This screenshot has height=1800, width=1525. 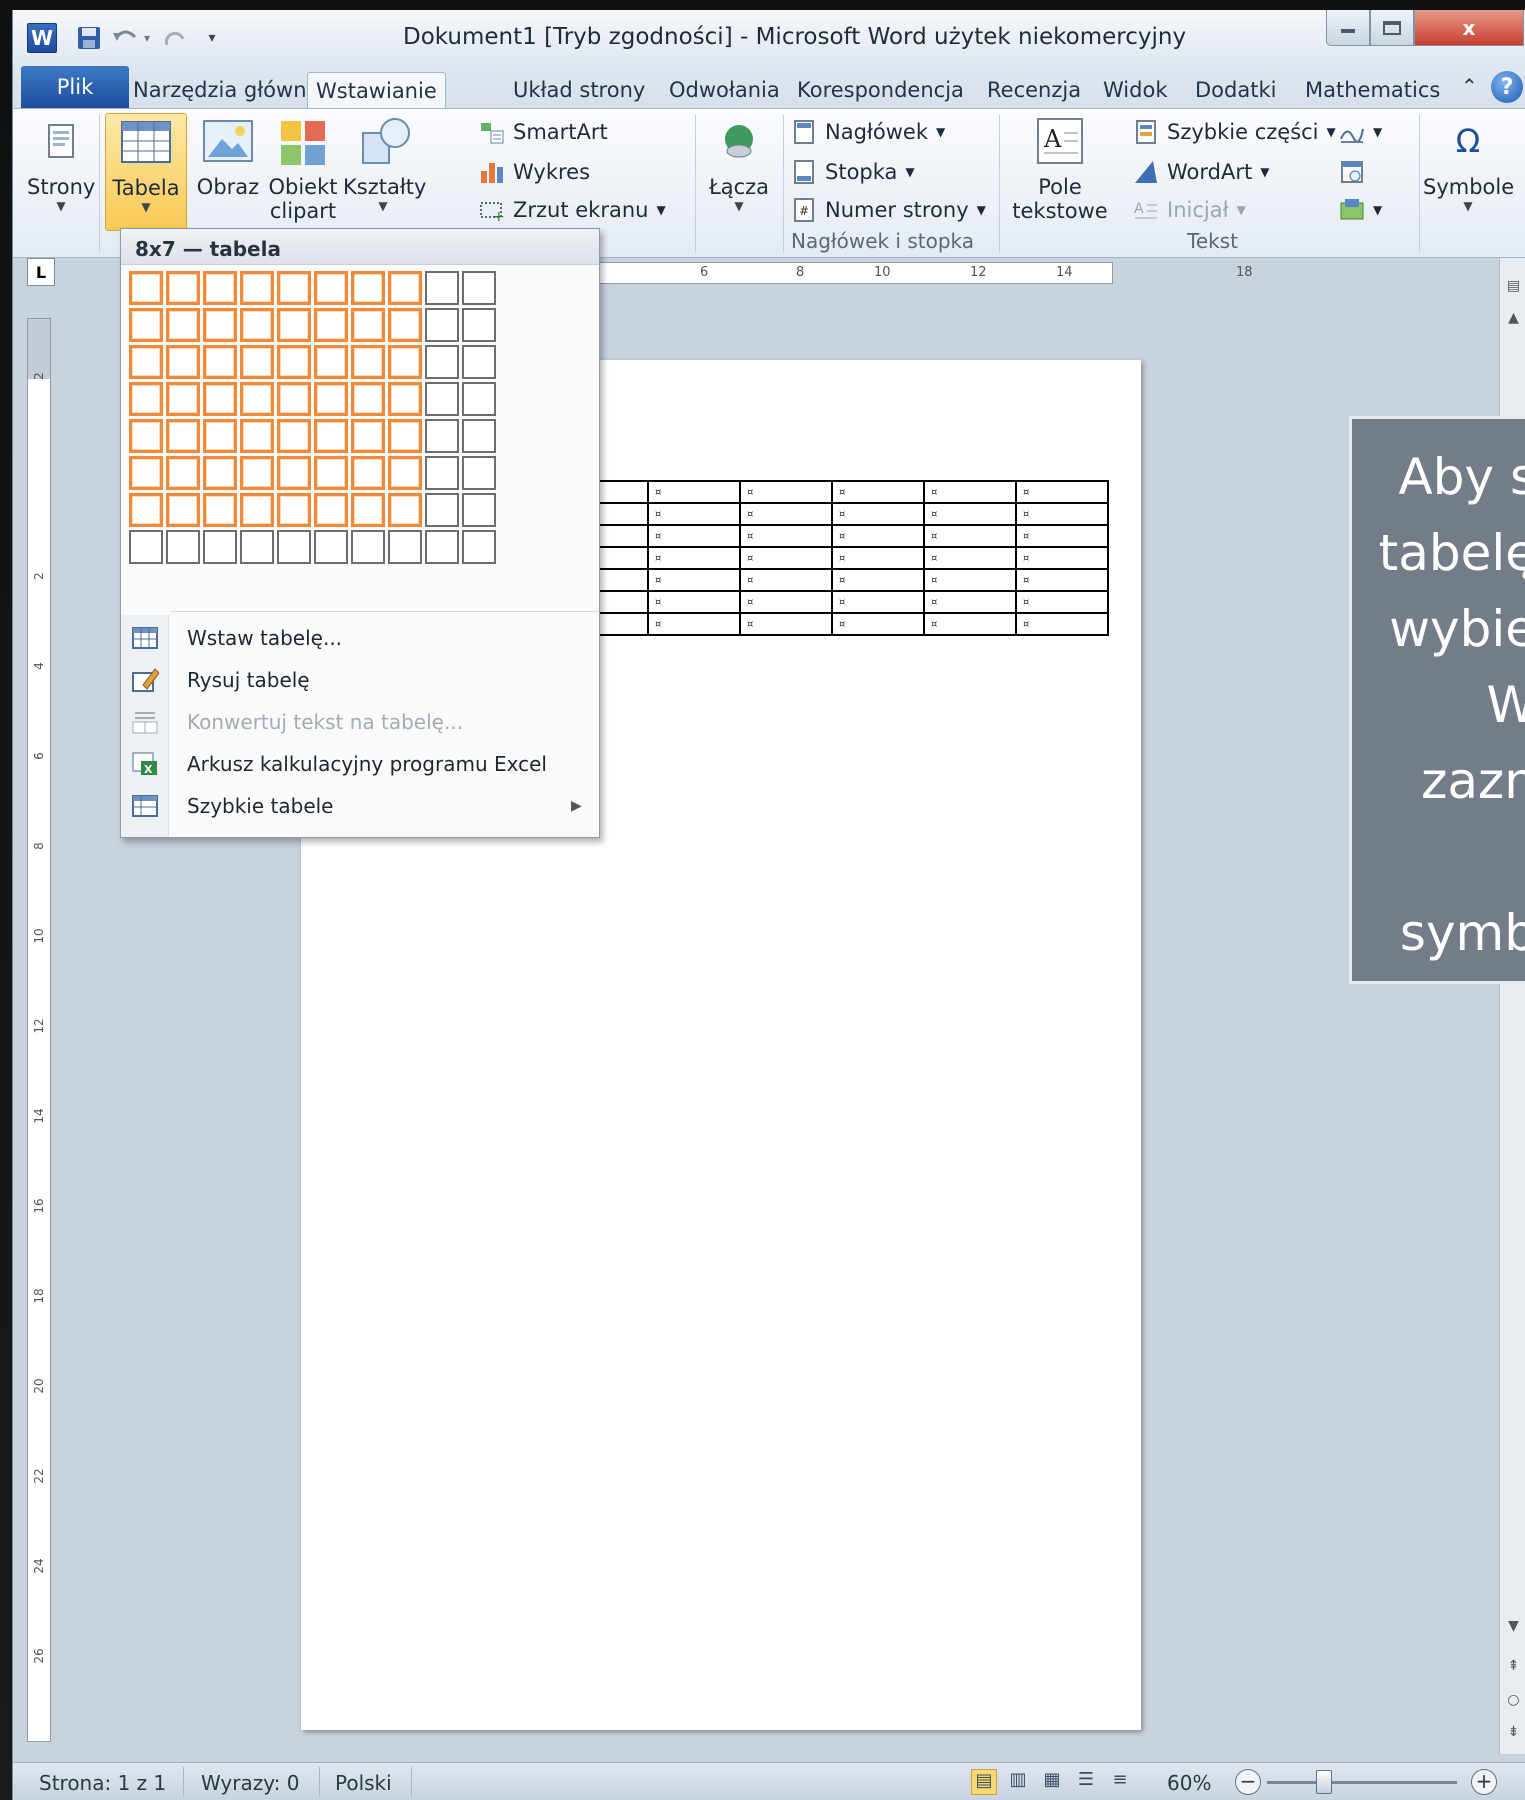 What do you see at coordinates (1189, 1783) in the screenshot?
I see `zoom-level: 60%` at bounding box center [1189, 1783].